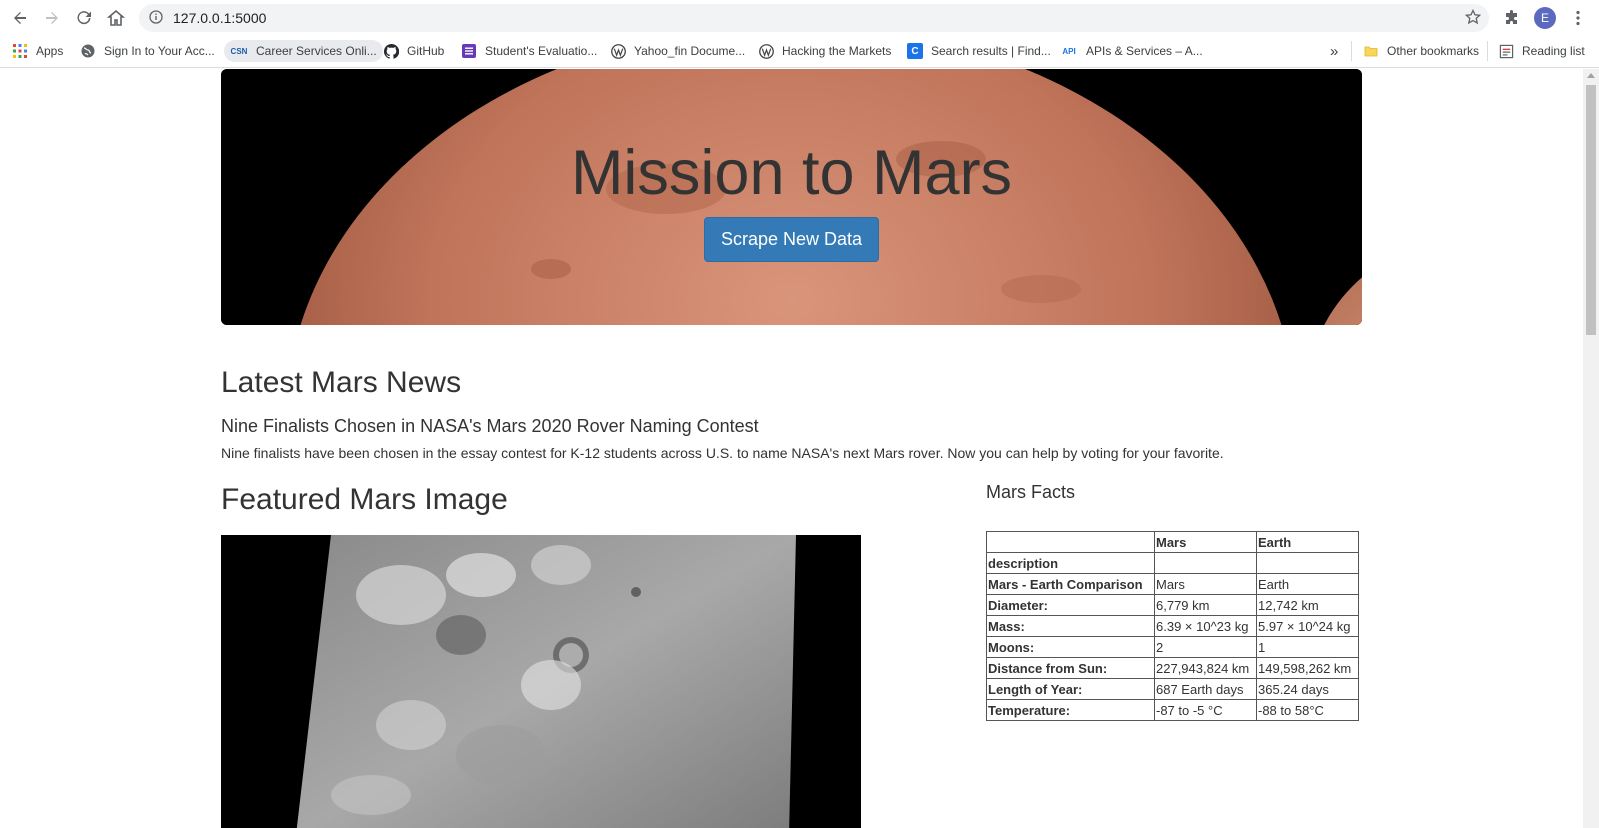 The height and width of the screenshot is (828, 1599). What do you see at coordinates (469, 51) in the screenshot?
I see `forms-icon` at bounding box center [469, 51].